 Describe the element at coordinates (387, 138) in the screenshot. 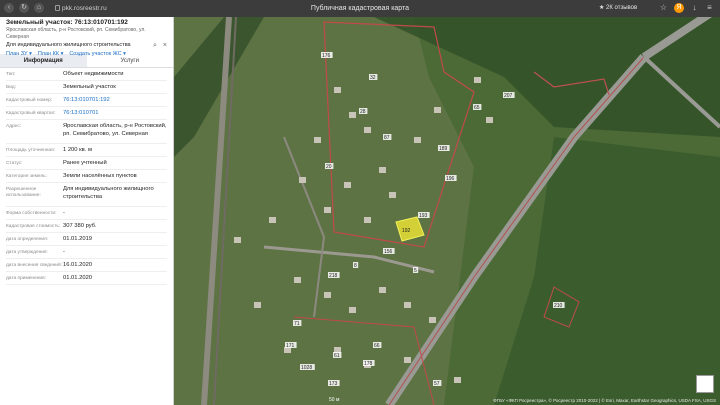

I see `parcel-label: 87` at that location.